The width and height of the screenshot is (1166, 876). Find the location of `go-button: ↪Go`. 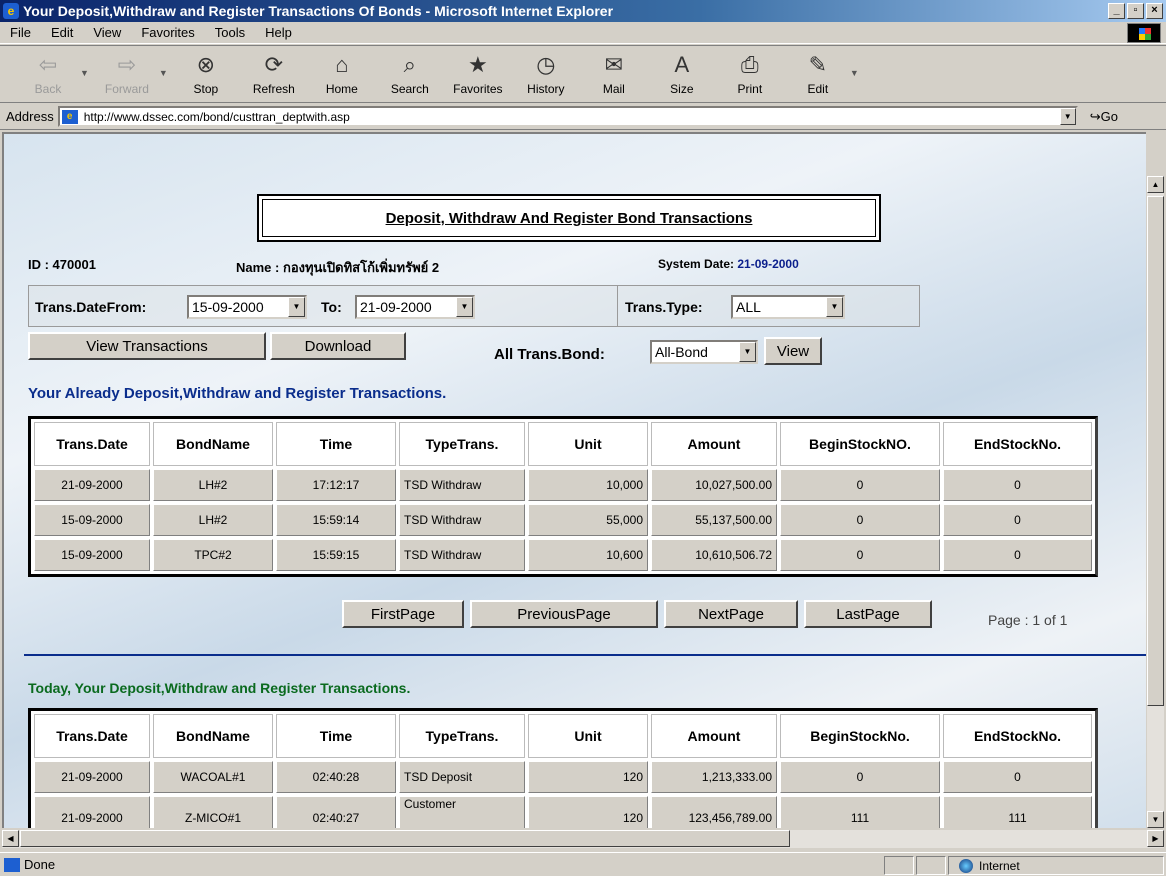

go-button: ↪Go is located at coordinates (1104, 117).